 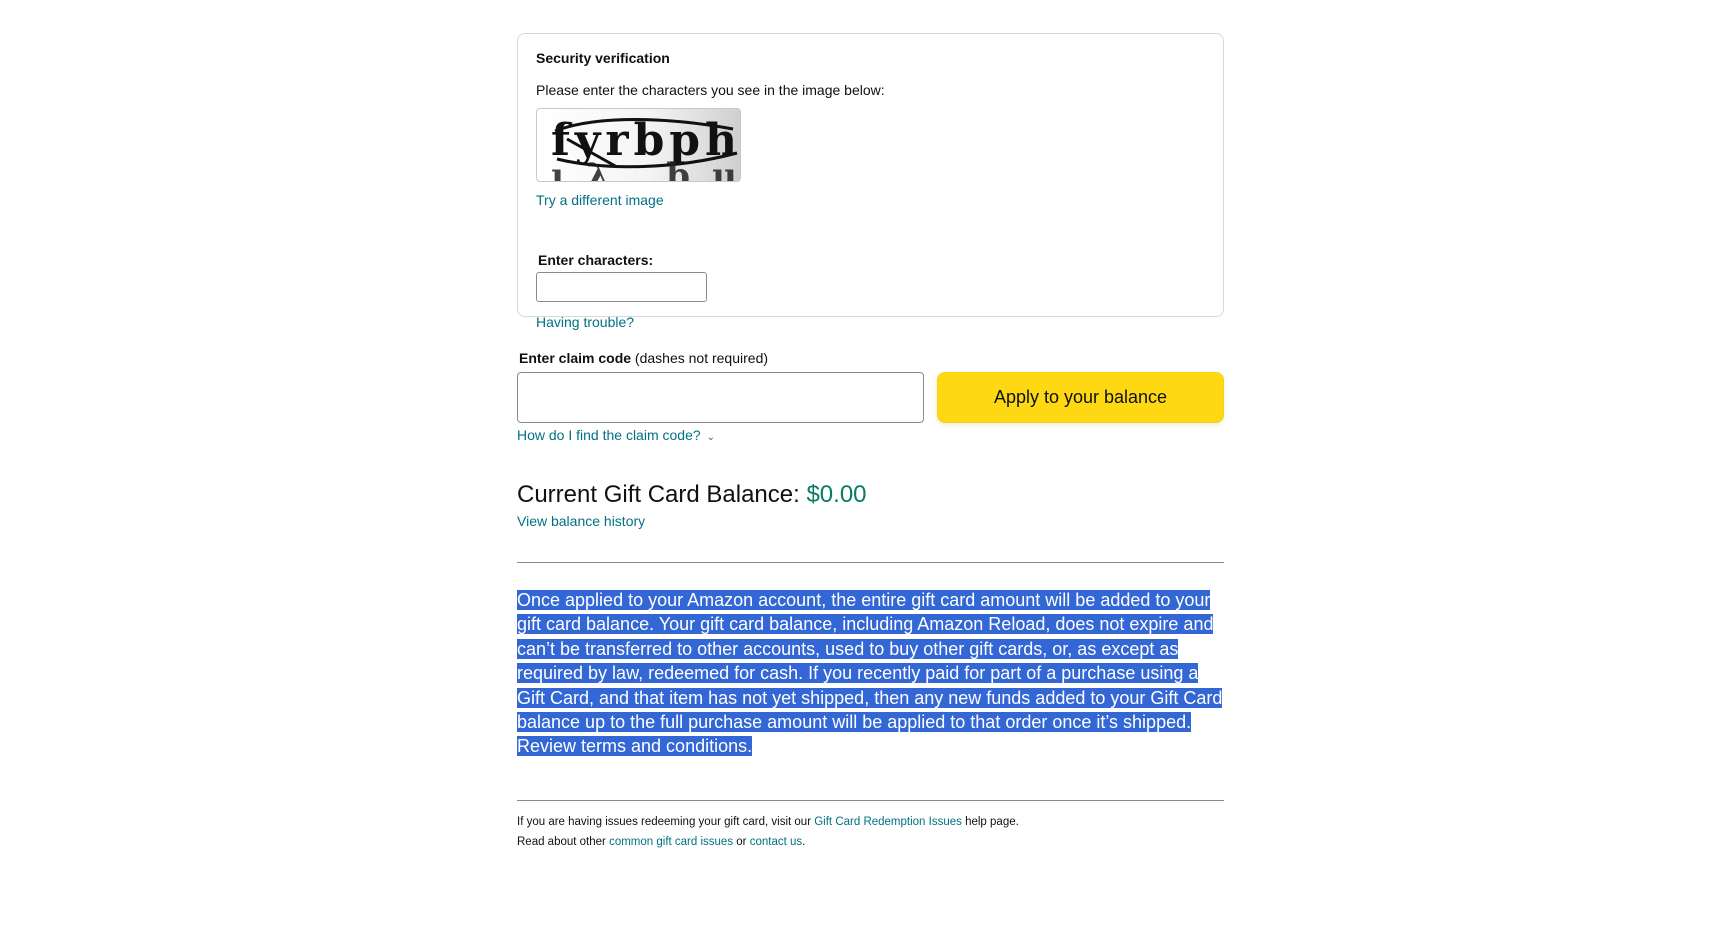 I want to click on claim-code-label-bold: Enter claim code, so click(x=575, y=358).